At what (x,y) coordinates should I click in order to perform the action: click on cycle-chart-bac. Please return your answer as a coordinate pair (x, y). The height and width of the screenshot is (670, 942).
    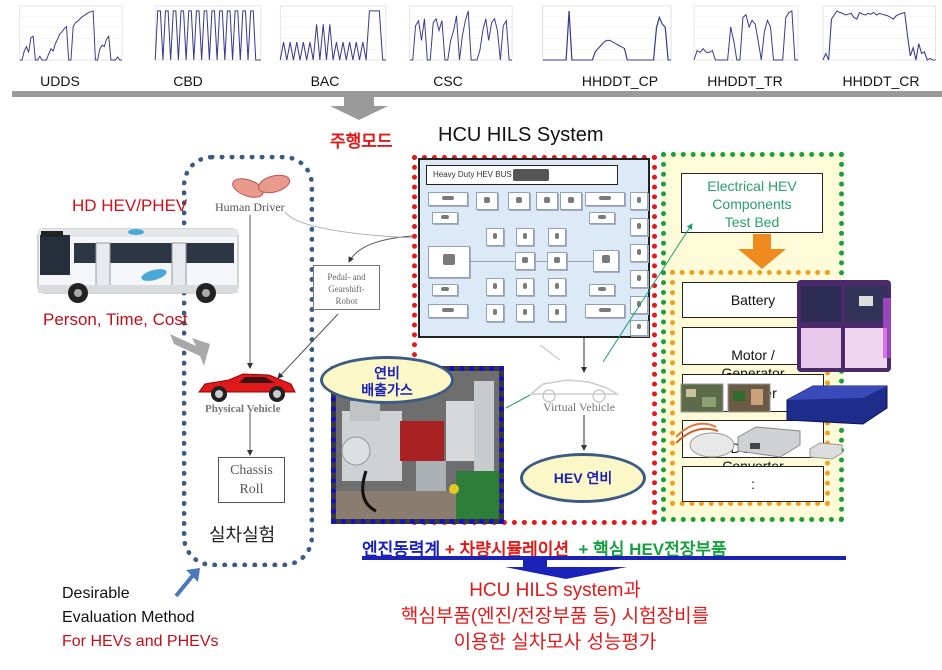
    Looking at the image, I should click on (329, 36).